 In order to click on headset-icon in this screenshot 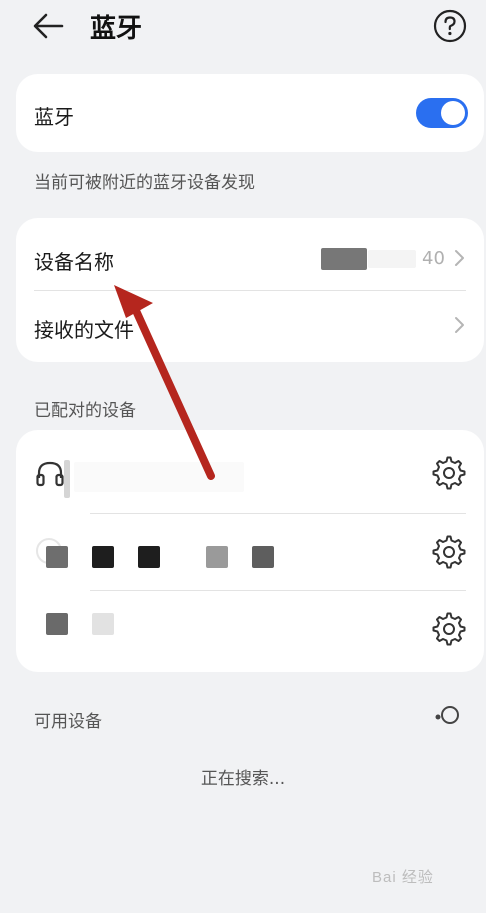, I will do `click(50, 474)`.